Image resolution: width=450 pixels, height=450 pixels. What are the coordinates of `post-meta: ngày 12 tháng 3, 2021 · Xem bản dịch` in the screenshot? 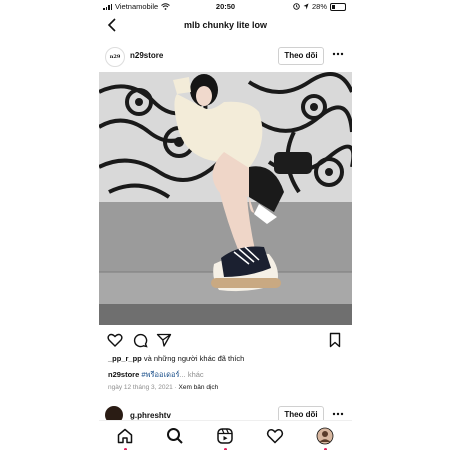 It's located at (163, 387).